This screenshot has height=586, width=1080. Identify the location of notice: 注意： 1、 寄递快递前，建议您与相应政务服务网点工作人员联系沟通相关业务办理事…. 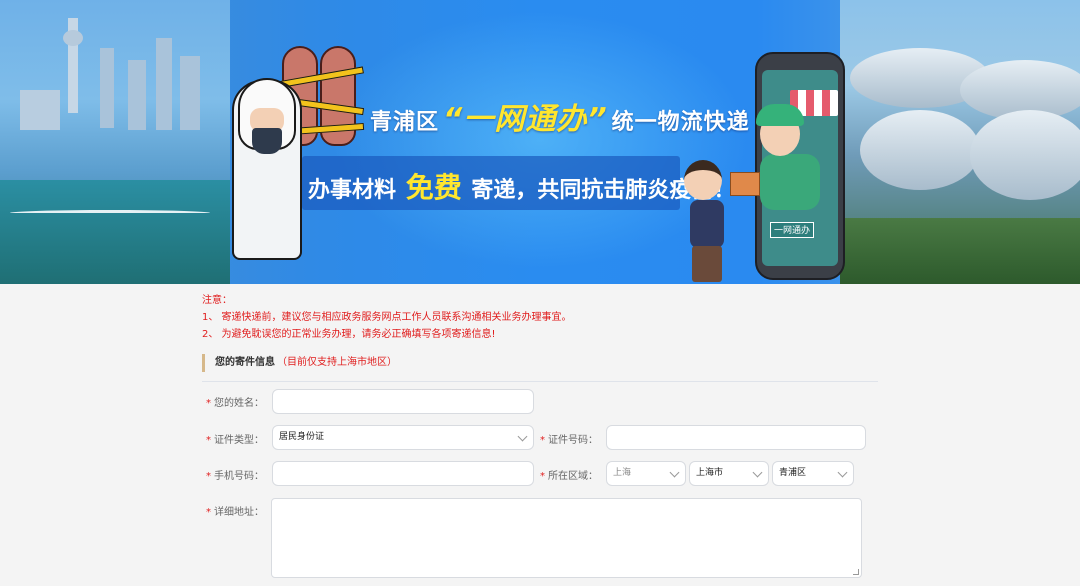
(387, 317).